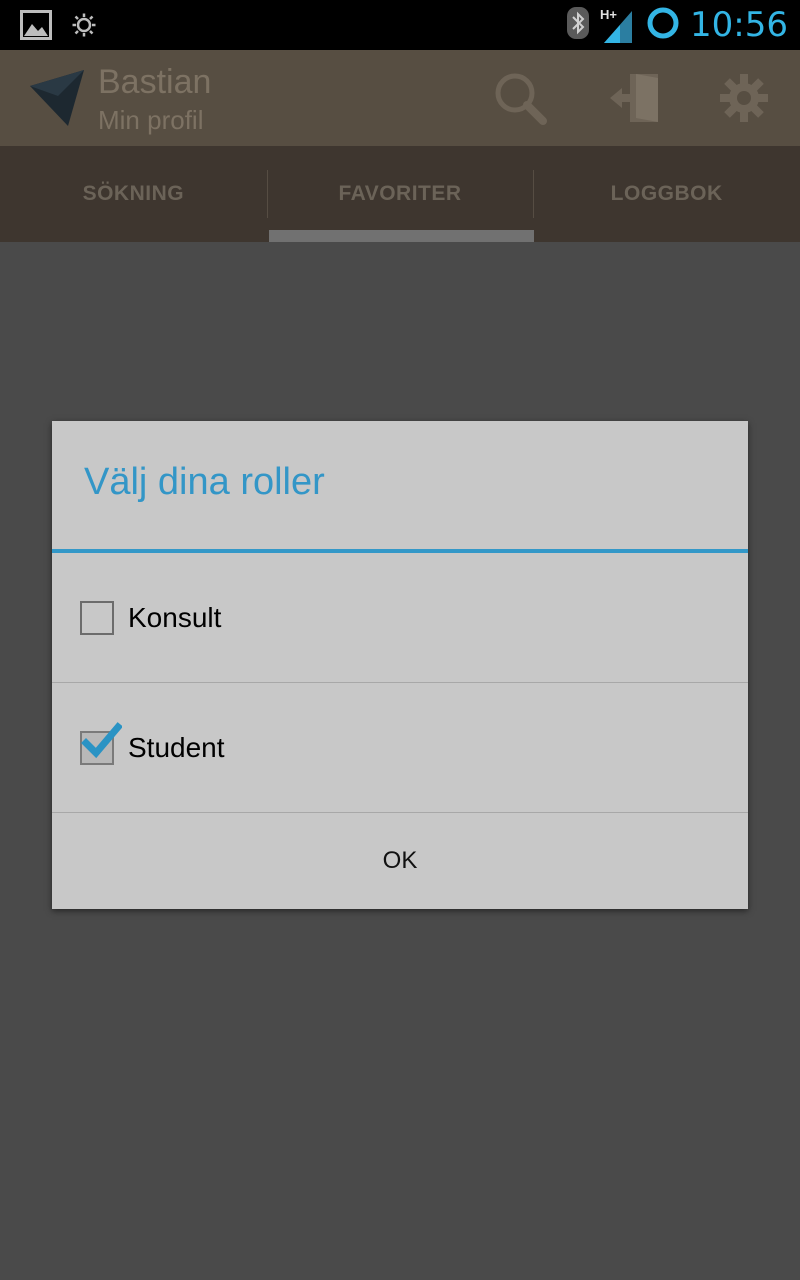  I want to click on ok-label: OK, so click(400, 860).